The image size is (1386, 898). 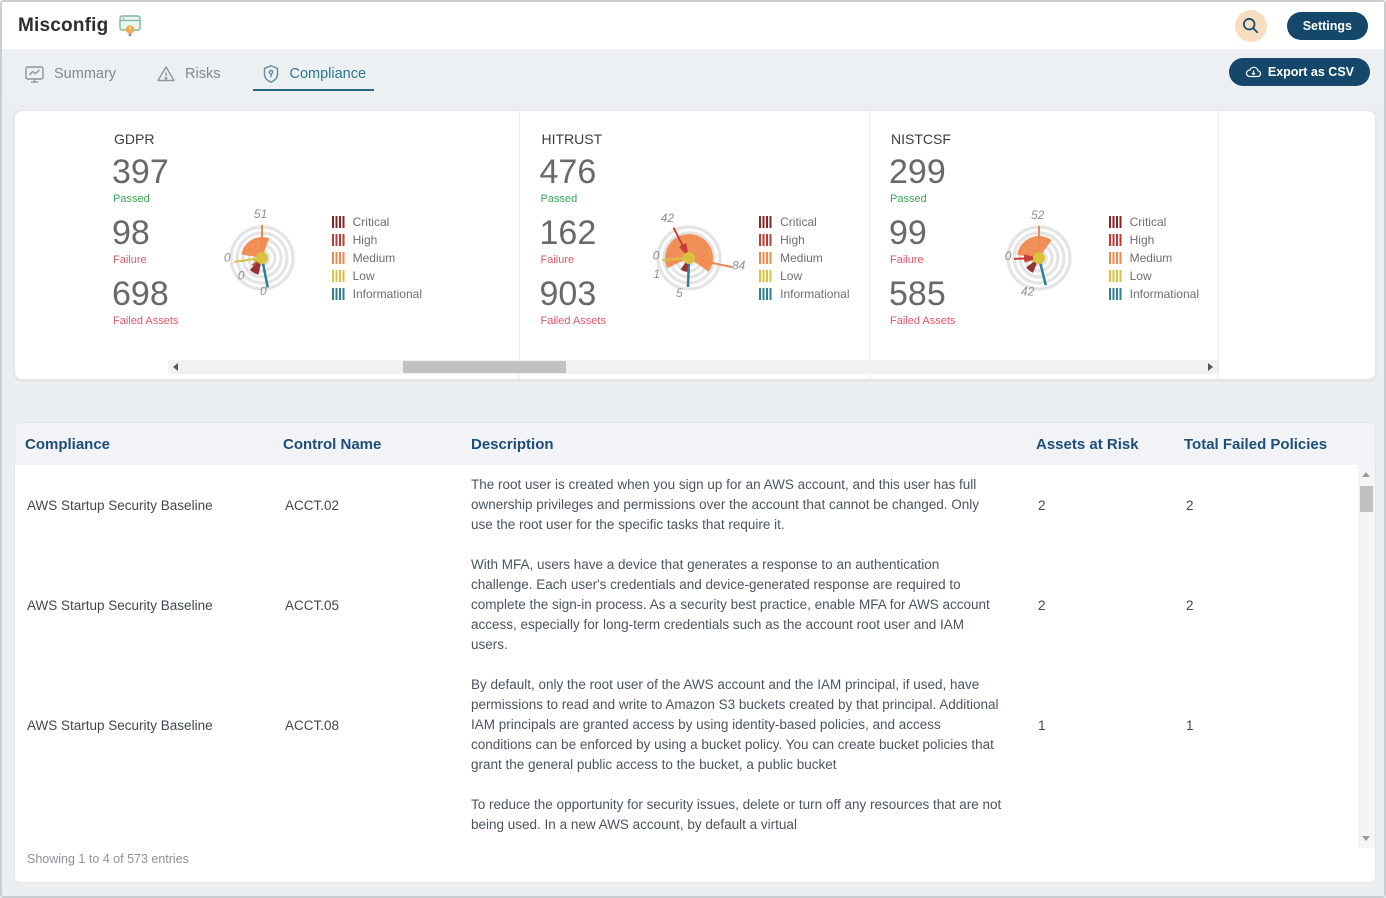 What do you see at coordinates (1327, 25) in the screenshot?
I see `settings-button: Settings` at bounding box center [1327, 25].